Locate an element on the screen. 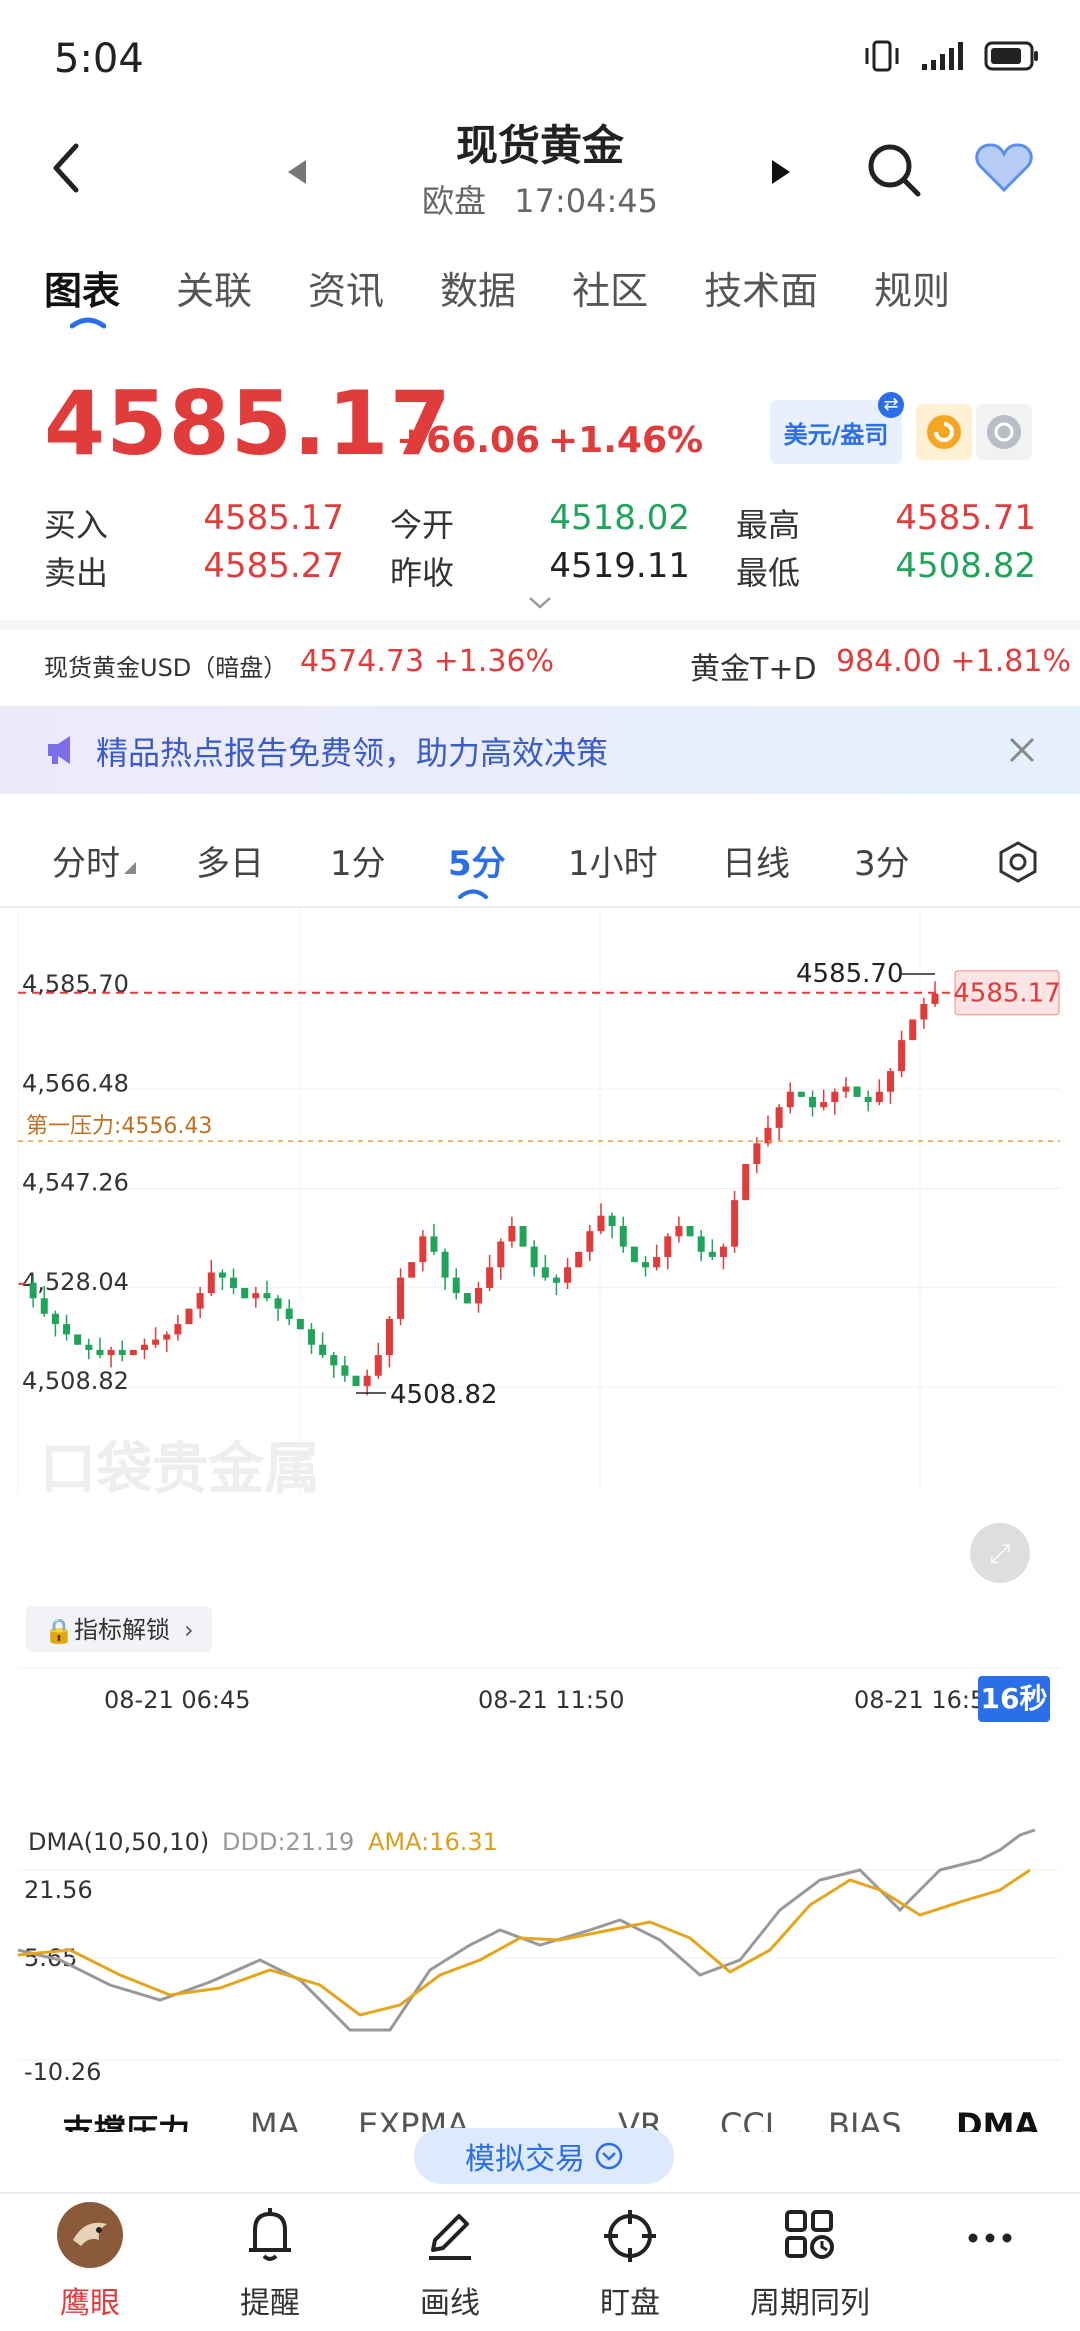 The height and width of the screenshot is (2331, 1080). price-change-percent: +1.46% is located at coordinates (626, 440).